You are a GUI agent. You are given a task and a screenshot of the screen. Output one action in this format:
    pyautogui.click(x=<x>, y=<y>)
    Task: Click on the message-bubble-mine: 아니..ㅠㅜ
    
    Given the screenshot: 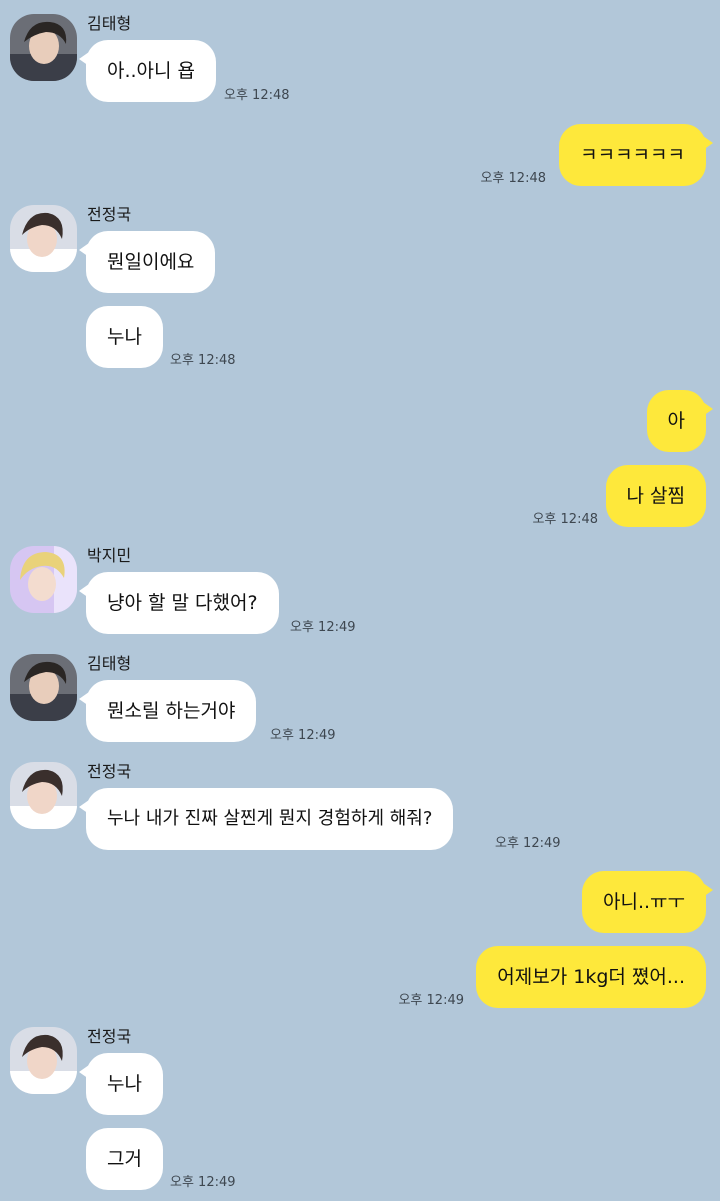 What is the action you would take?
    pyautogui.click(x=647, y=902)
    